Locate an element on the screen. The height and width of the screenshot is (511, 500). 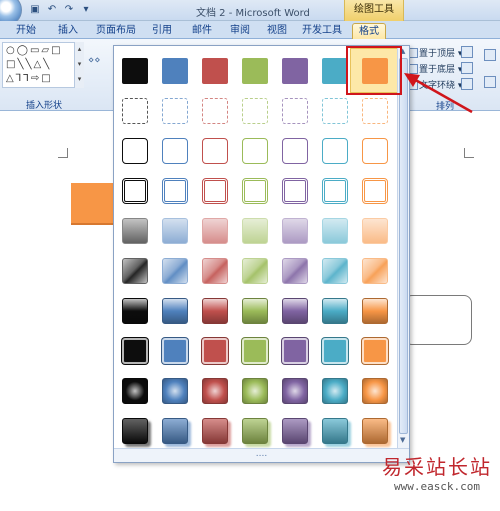
save-icon: ▣ is located at coordinates (35, 10).